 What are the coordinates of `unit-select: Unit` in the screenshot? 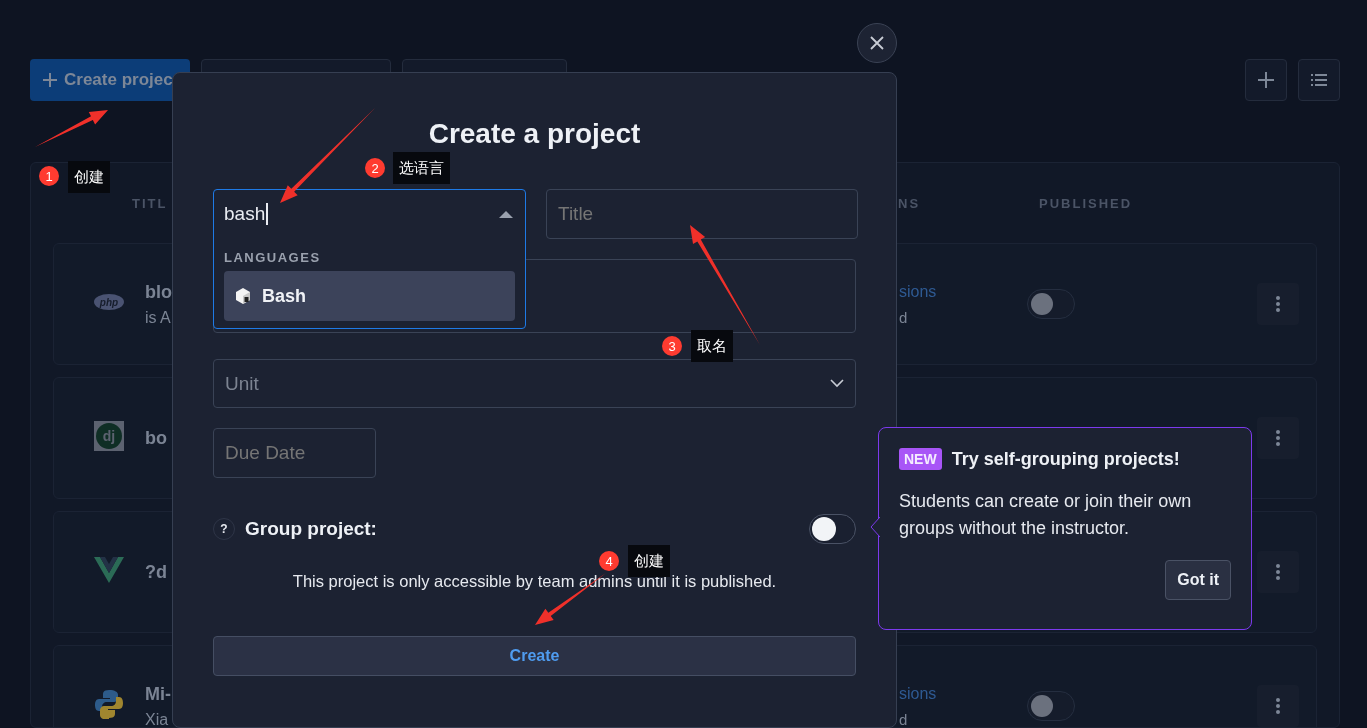 It's located at (534, 383).